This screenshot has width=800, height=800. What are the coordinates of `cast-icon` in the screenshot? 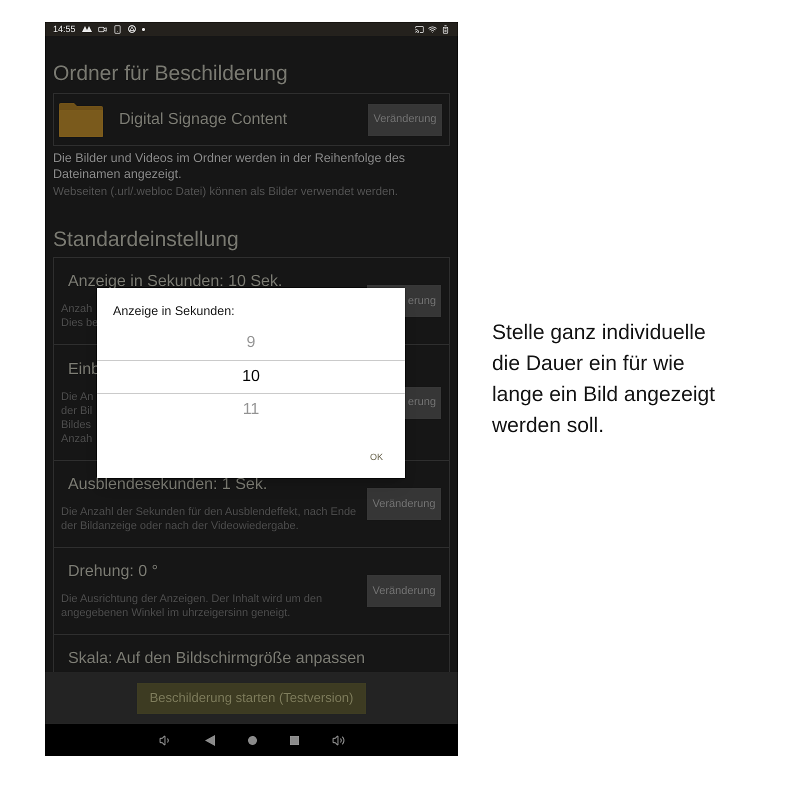 It's located at (419, 29).